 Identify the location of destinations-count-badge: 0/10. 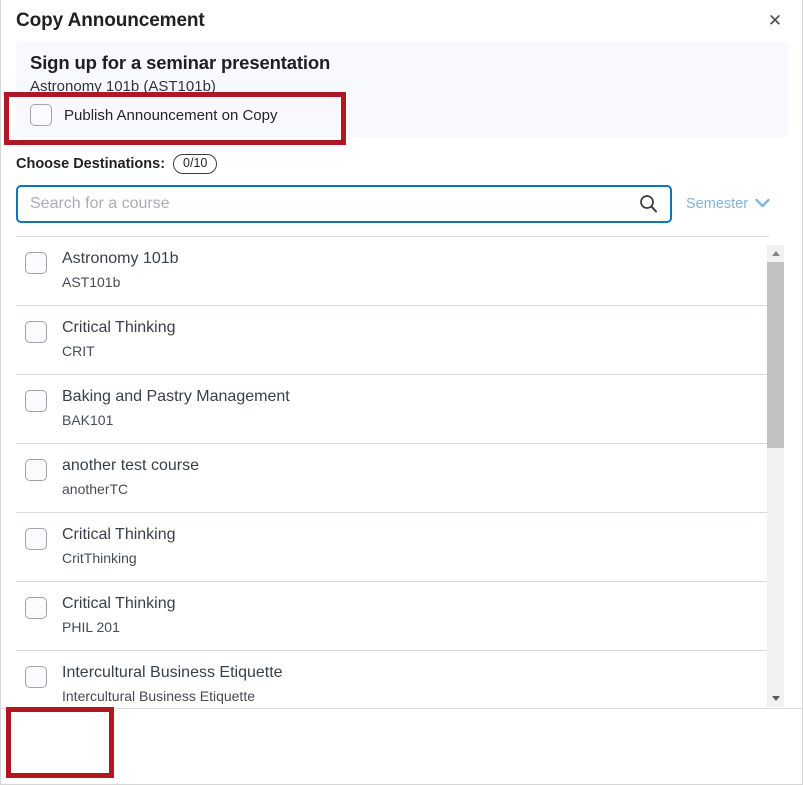
(195, 164).